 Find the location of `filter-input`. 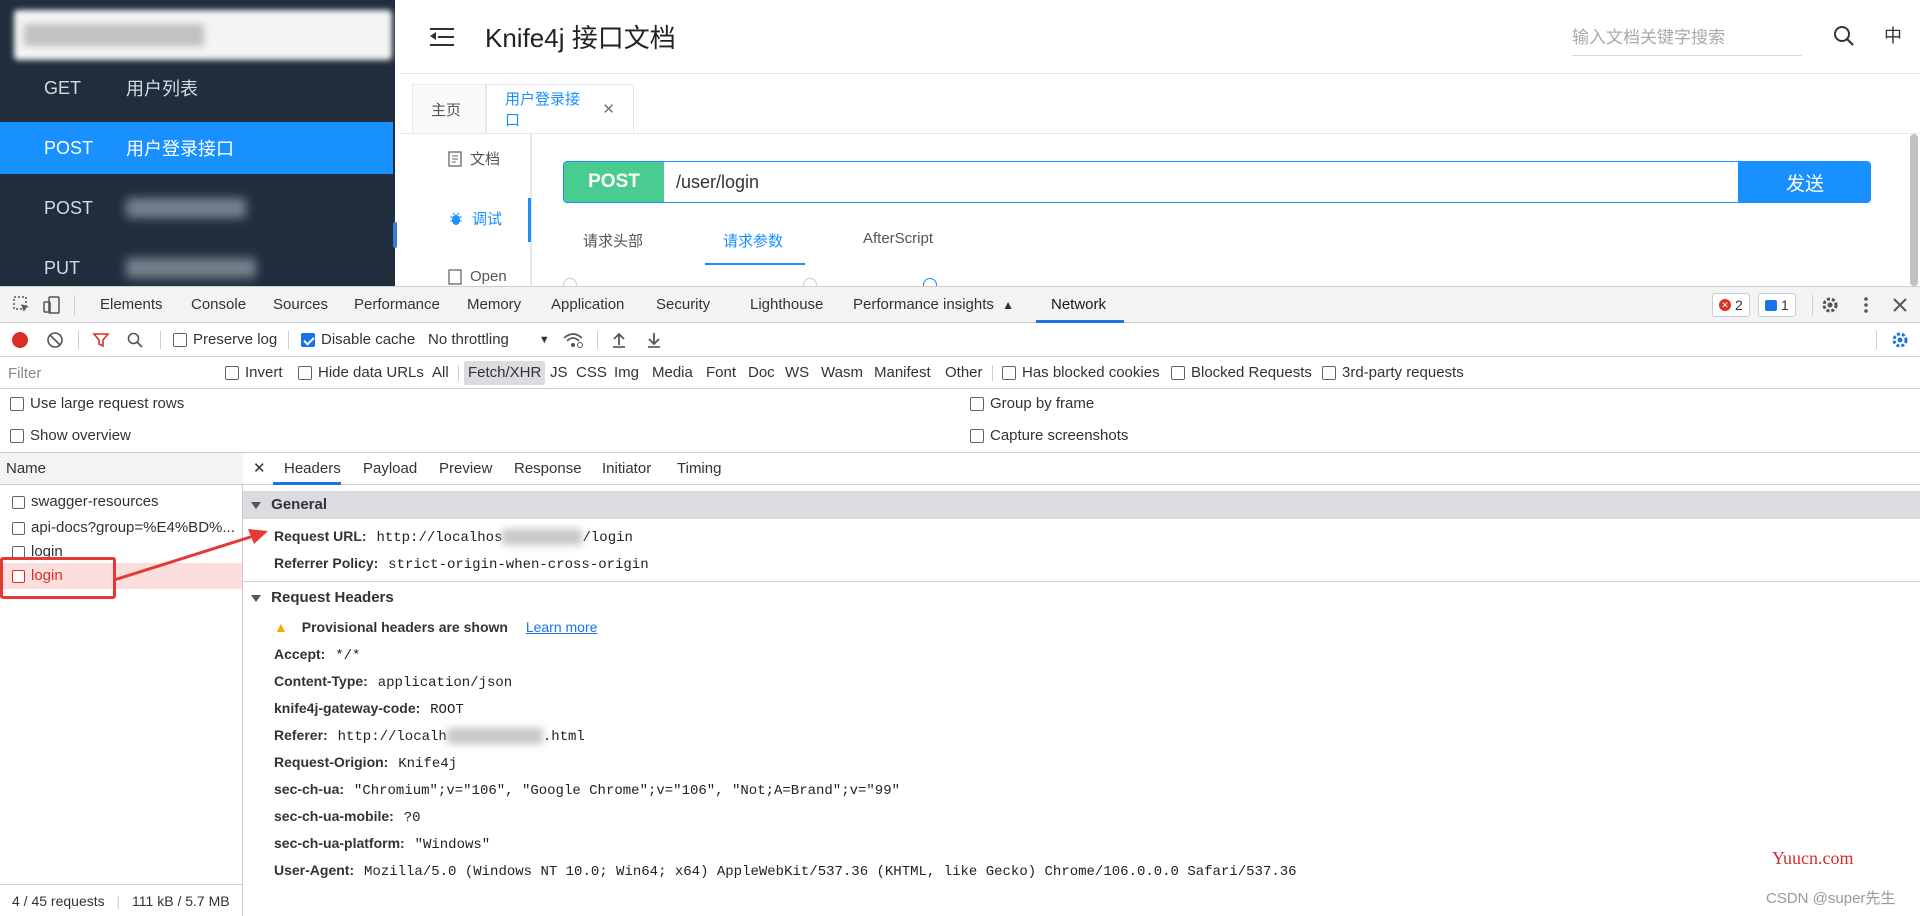

filter-input is located at coordinates (107, 373).